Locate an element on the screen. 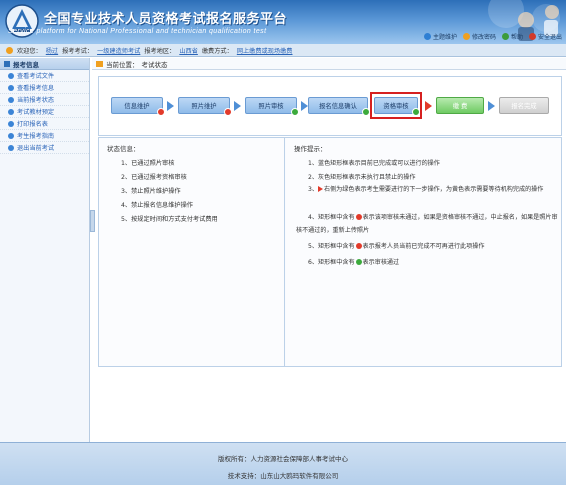 This screenshot has height=485, width=566. status-line: 2、已通过报考资格审核 is located at coordinates (154, 177).